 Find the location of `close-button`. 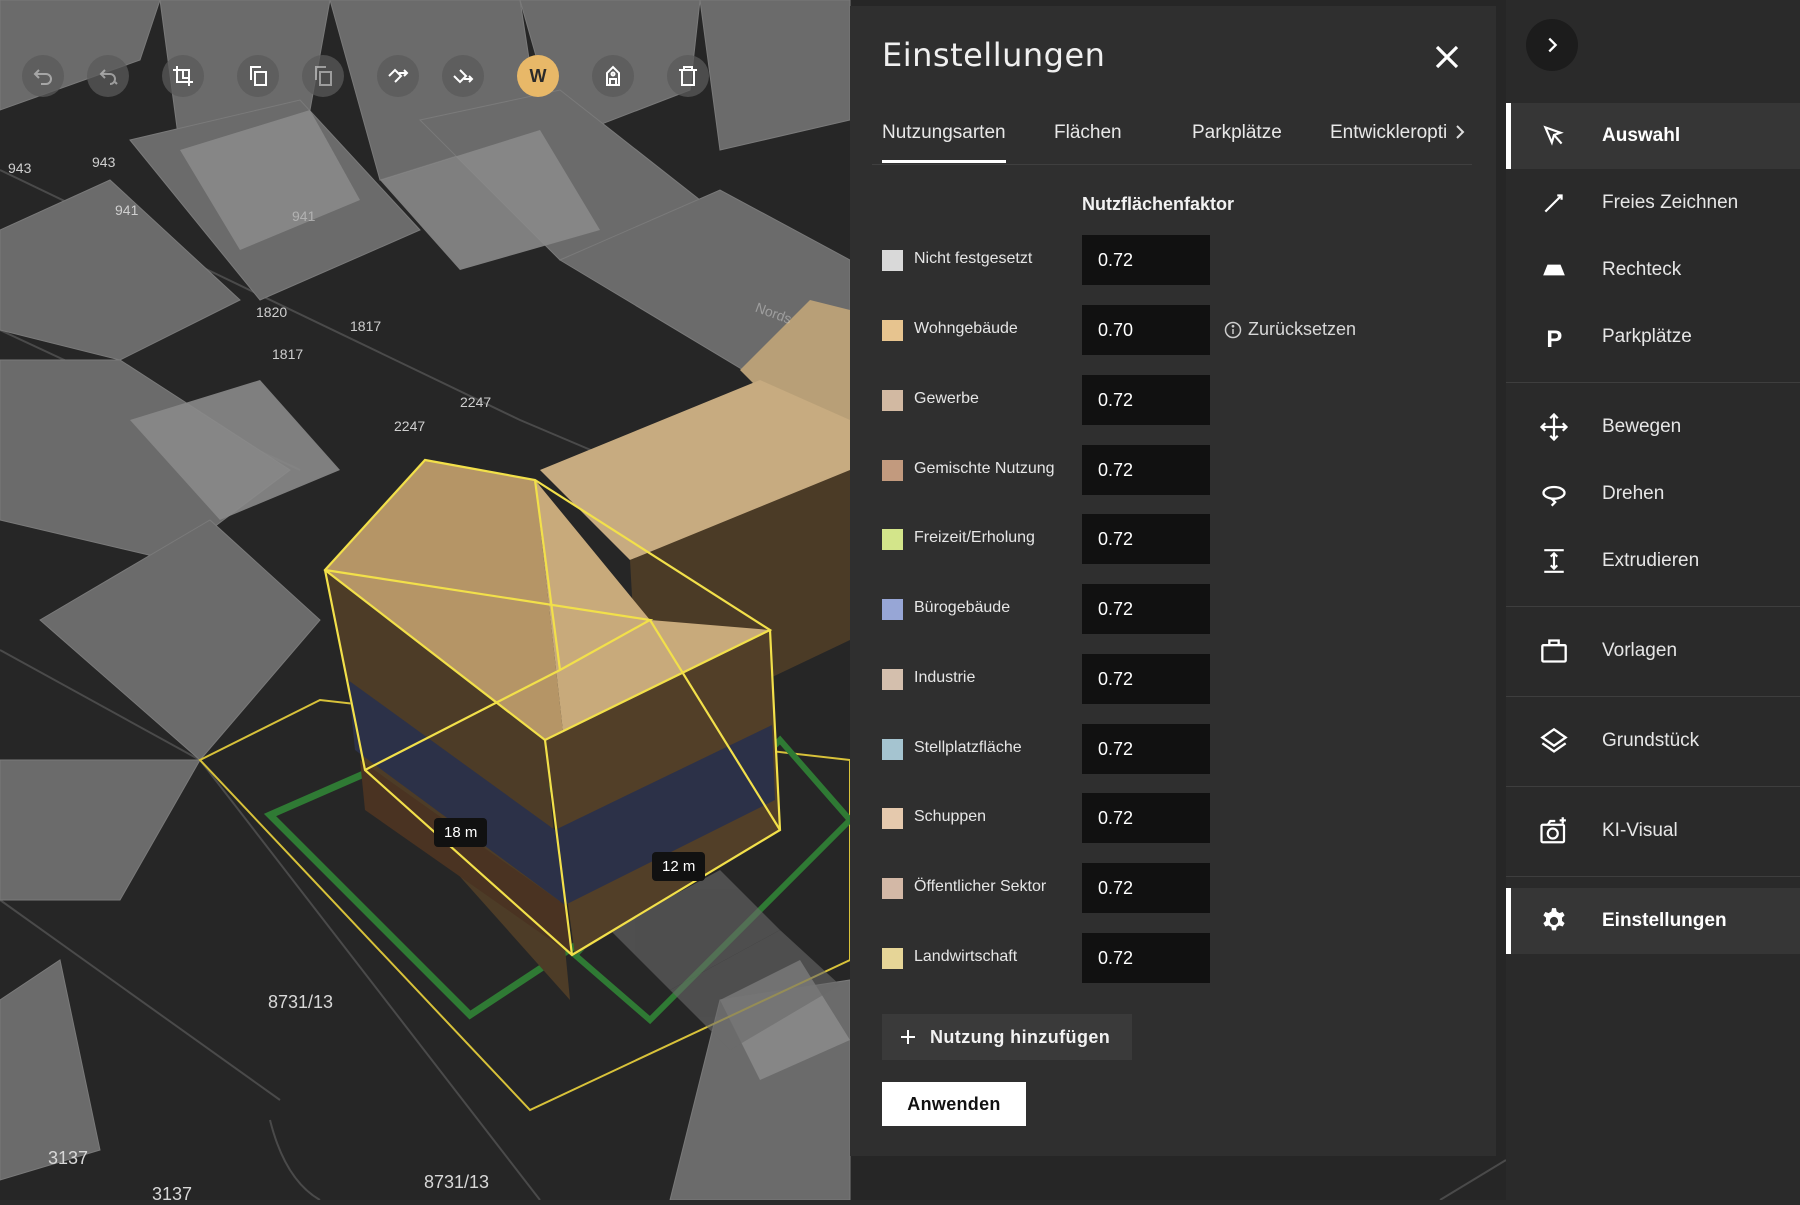

close-button is located at coordinates (1447, 57).